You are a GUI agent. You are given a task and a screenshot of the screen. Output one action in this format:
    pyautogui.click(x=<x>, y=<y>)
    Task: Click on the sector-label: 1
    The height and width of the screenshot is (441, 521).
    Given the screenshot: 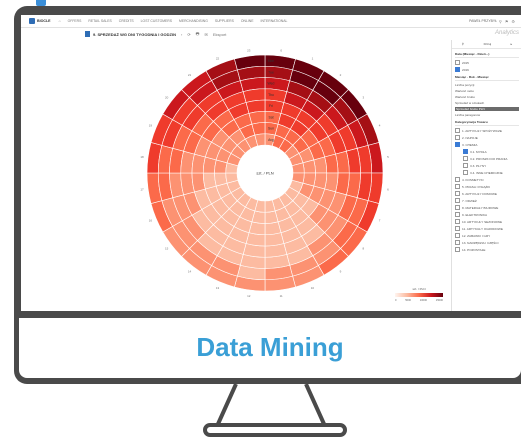 What is the action you would take?
    pyautogui.click(x=313, y=59)
    